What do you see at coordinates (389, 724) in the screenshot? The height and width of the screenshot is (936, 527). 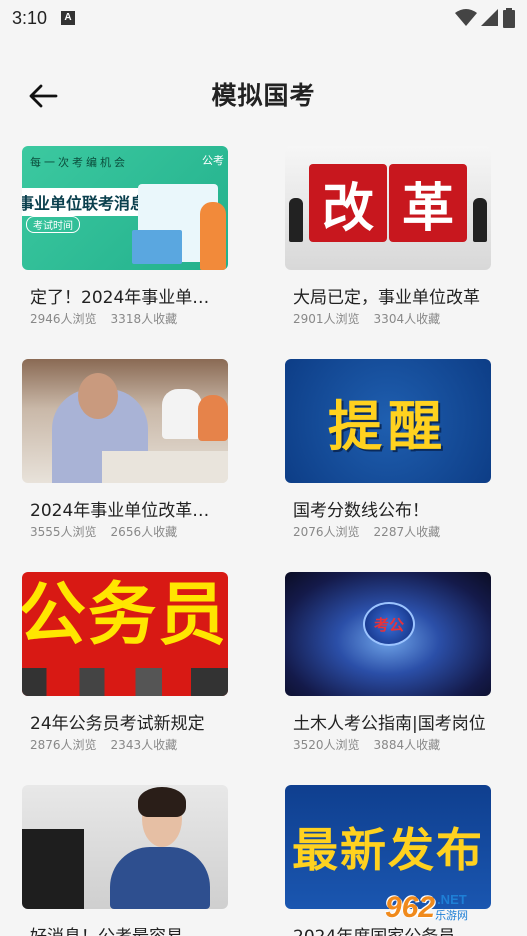 I see `article-title: 土木人考公指南|国考岗位` at bounding box center [389, 724].